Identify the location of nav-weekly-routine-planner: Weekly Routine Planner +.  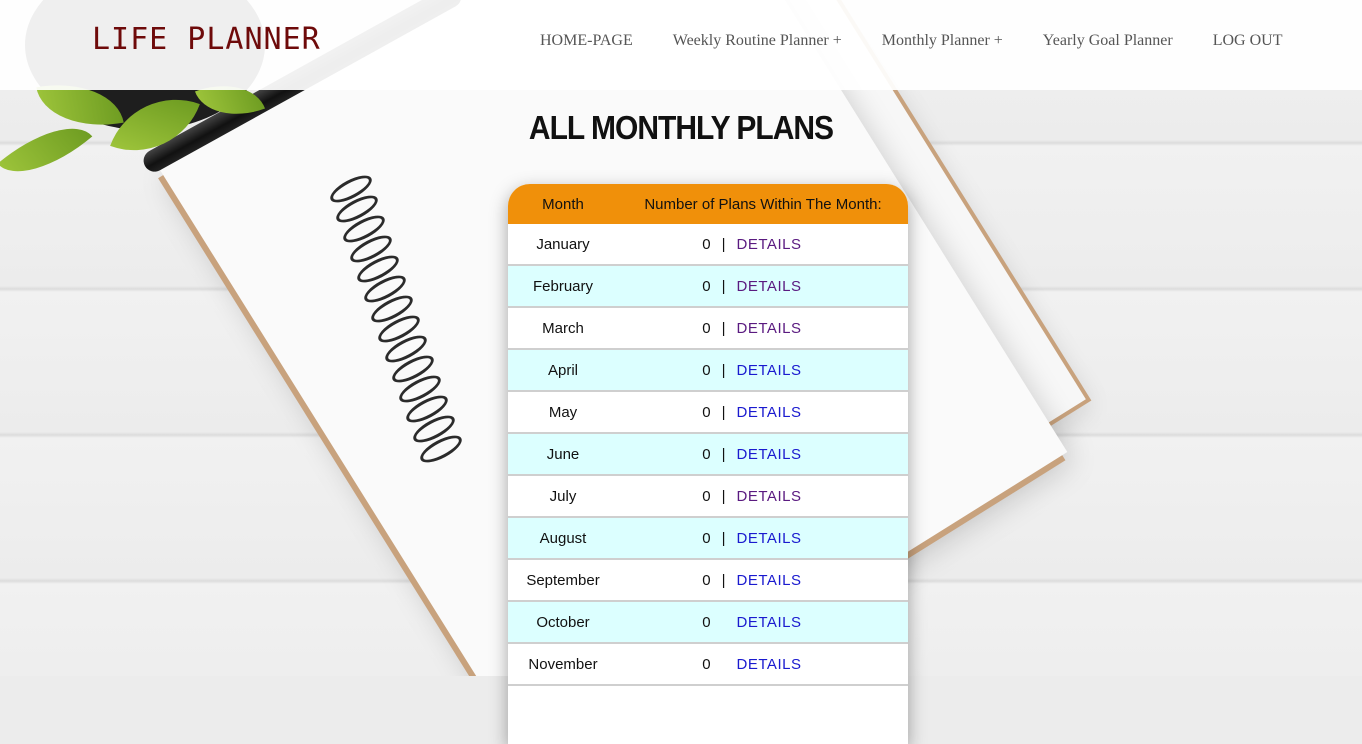
(757, 41).